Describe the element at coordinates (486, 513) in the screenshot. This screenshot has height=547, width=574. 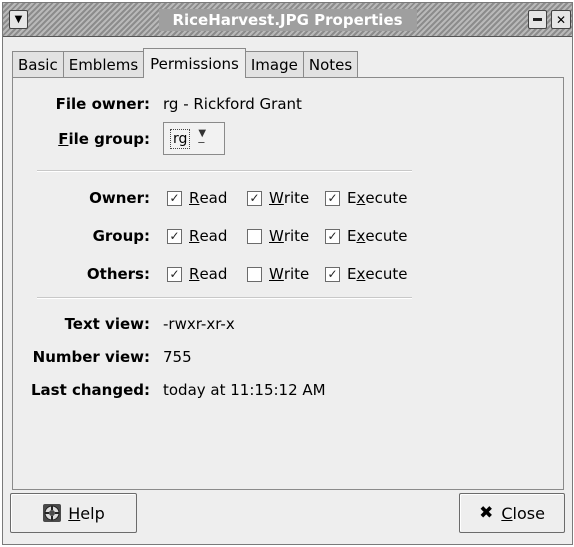
I see `close-icon: ✖` at that location.